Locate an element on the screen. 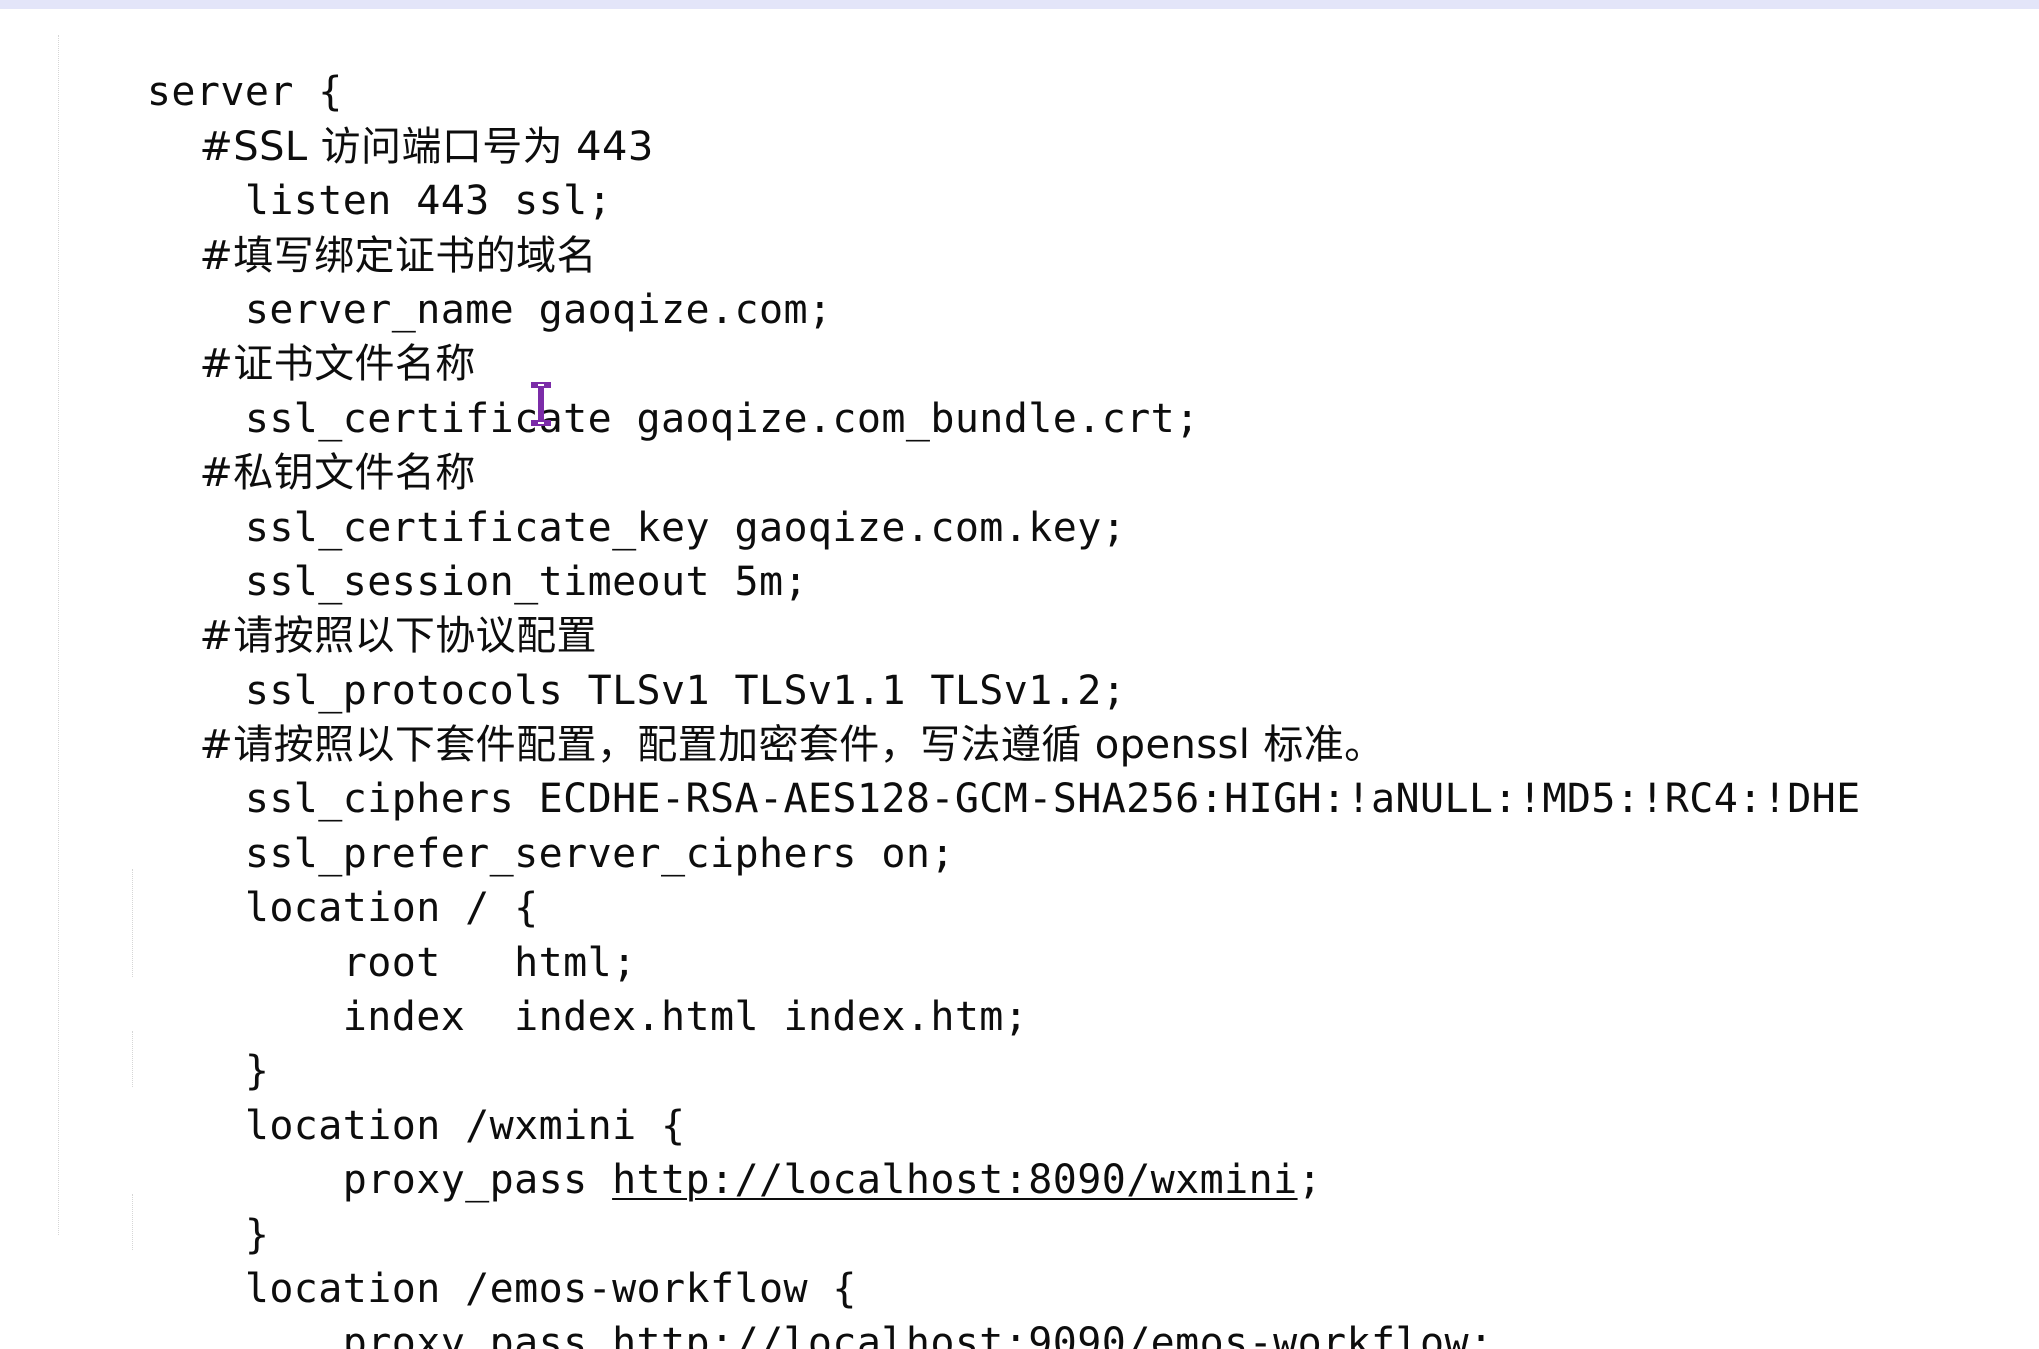 This screenshot has width=2039, height=1349. code-line: ssl_certificate_key gaoqize.com.key; is located at coordinates (930, 498).